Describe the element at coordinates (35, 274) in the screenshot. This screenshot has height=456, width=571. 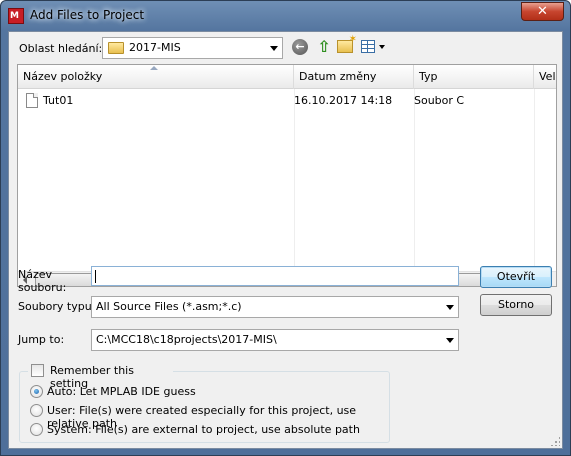
I see `filename-label-line1: Název` at that location.